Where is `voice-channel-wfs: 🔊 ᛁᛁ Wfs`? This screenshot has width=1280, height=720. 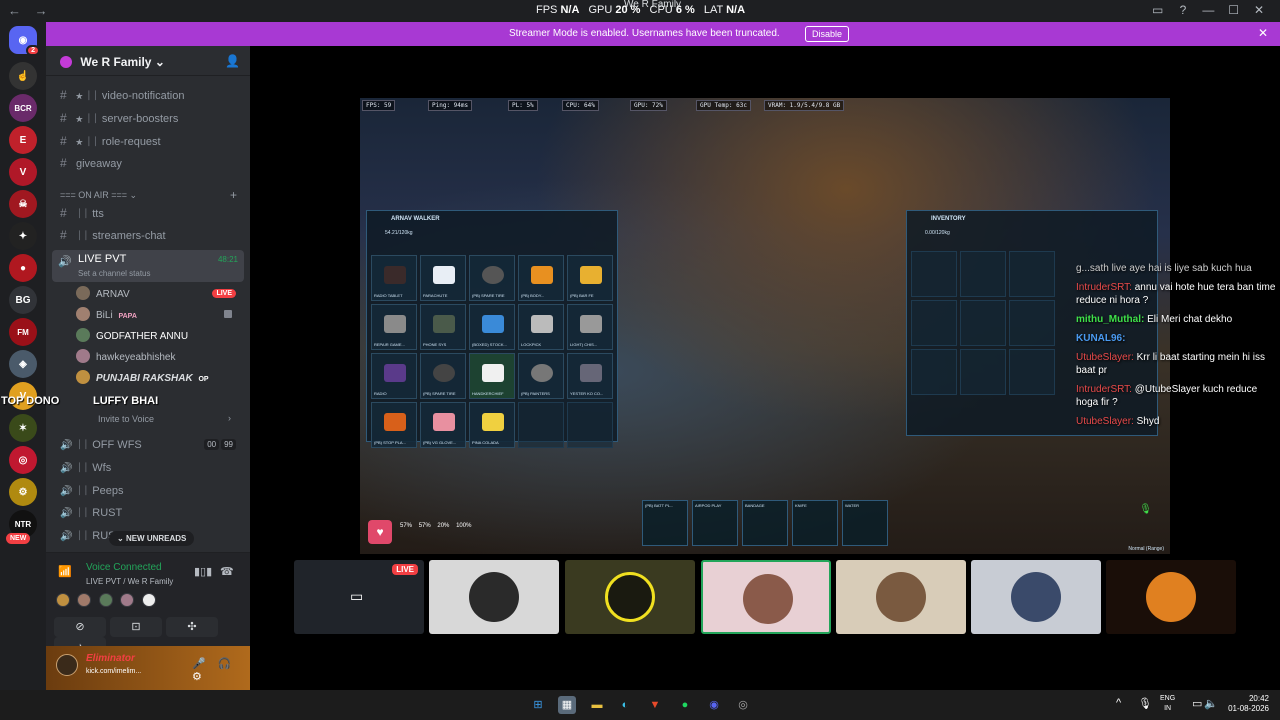
voice-channel-wfs: 🔊 ᛁᛁ Wfs is located at coordinates (148, 469).